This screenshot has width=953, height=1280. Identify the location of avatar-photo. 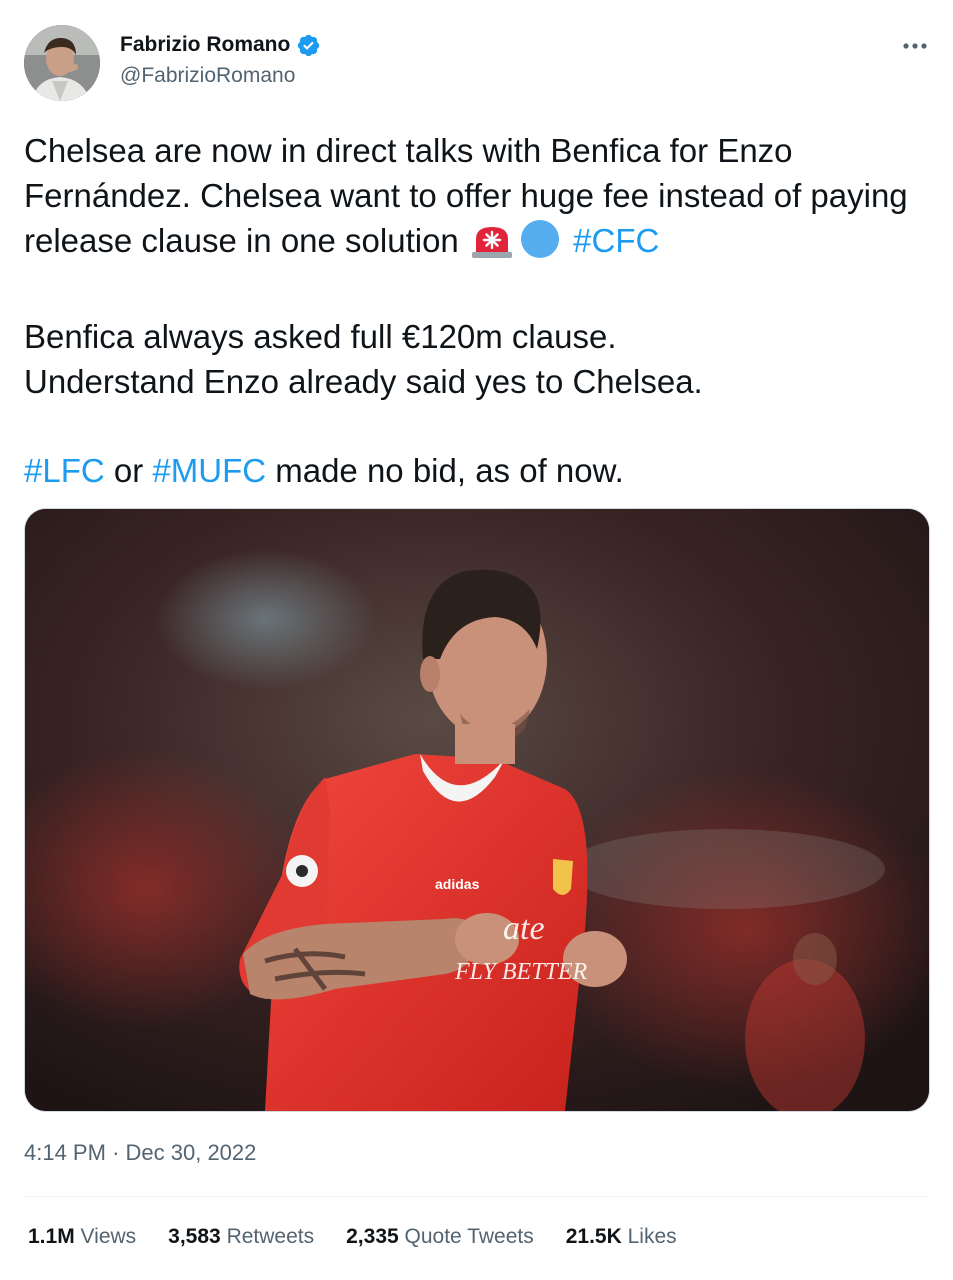
(62, 63).